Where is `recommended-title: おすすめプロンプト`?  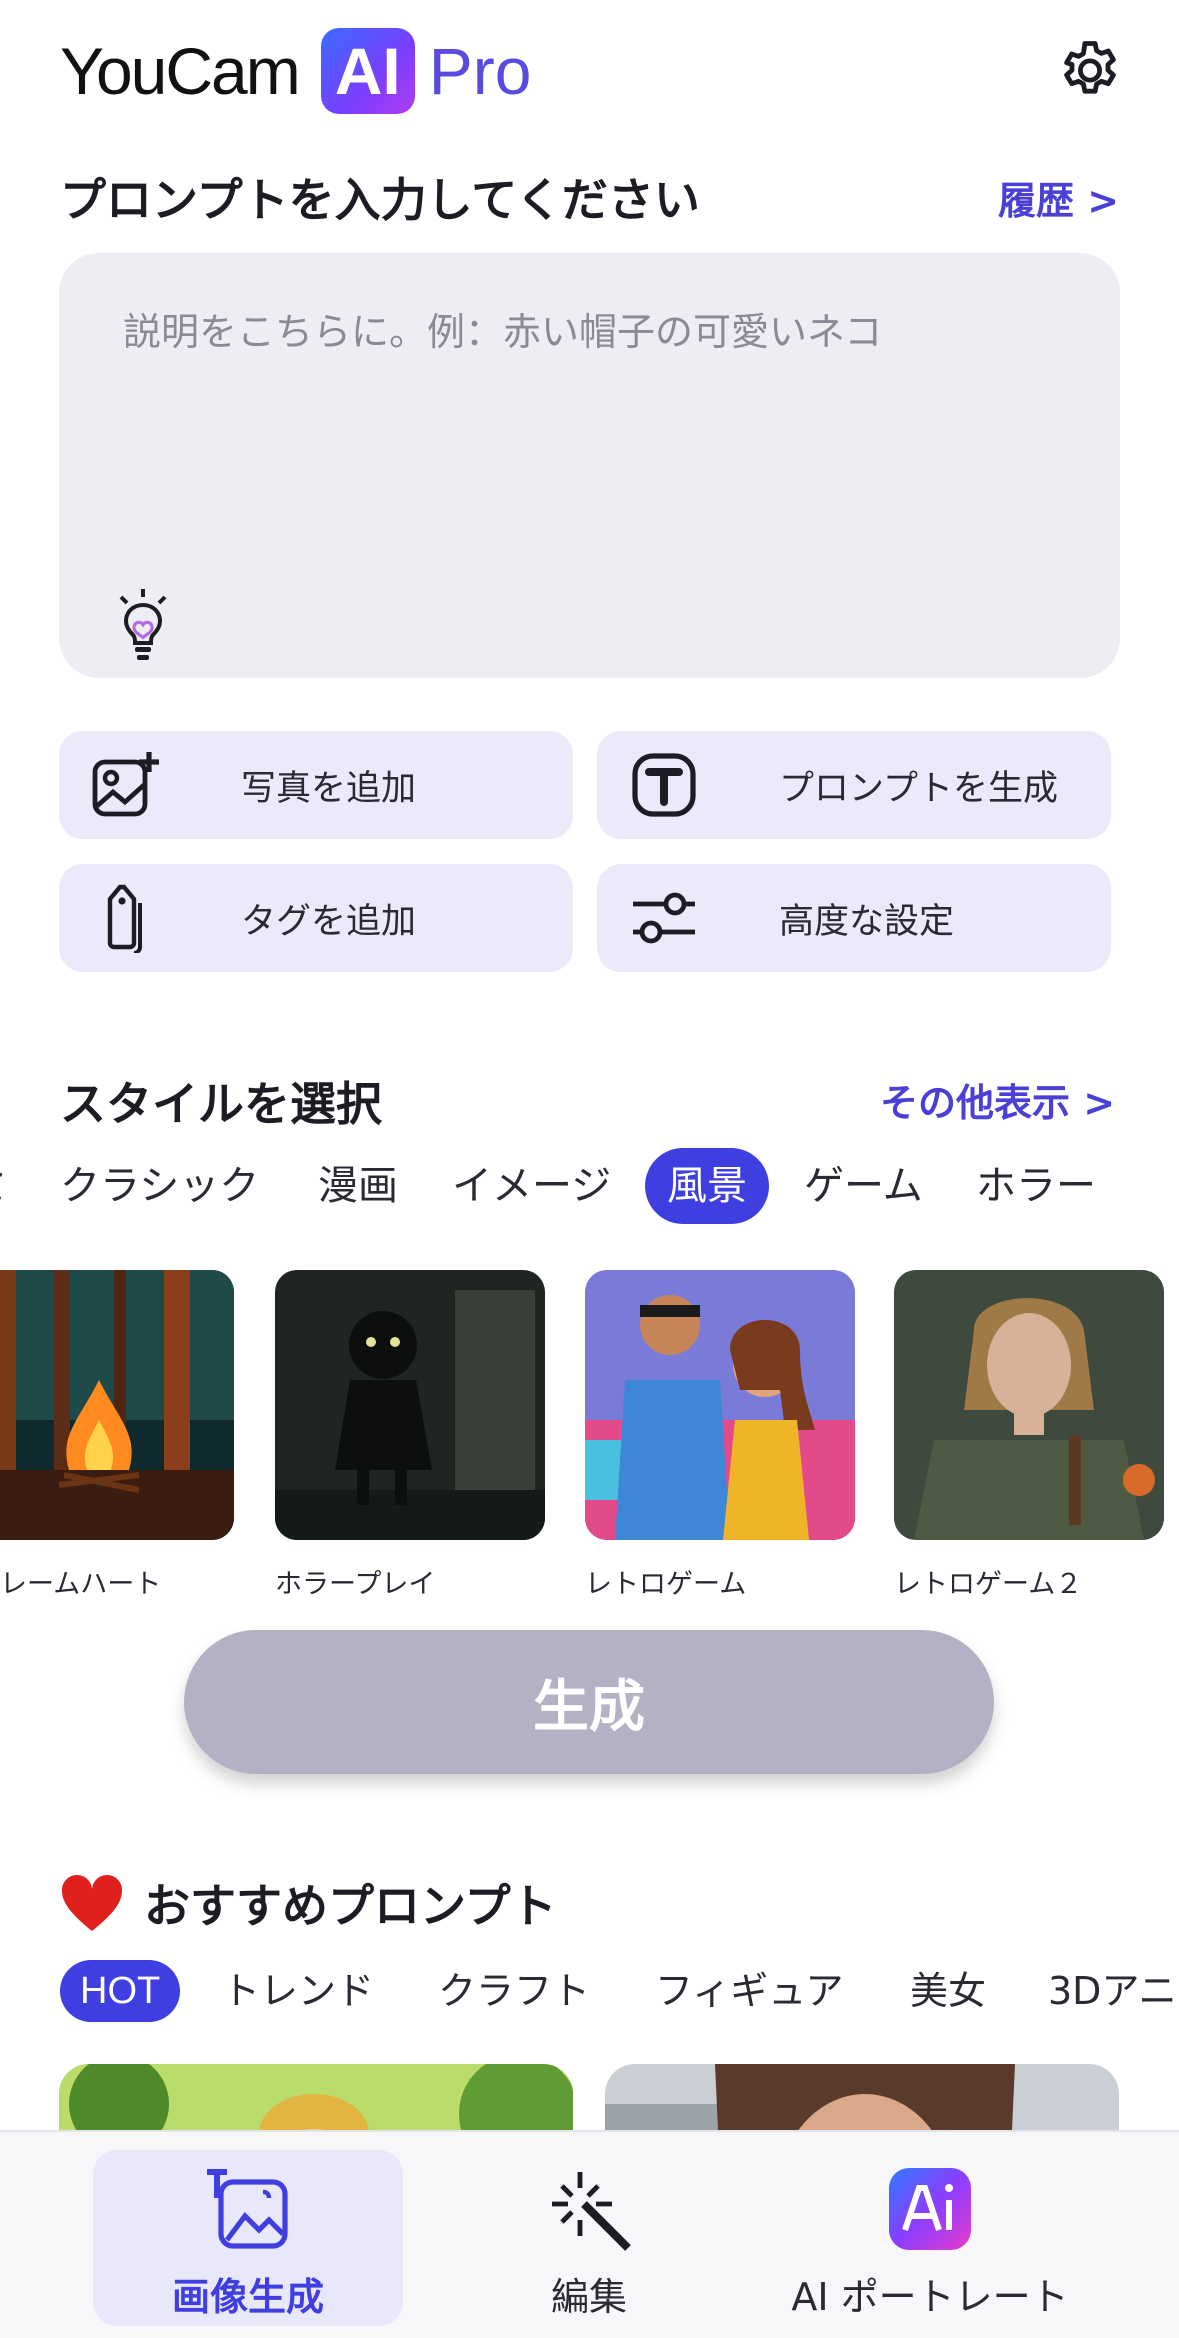
recommended-title: おすすめプロンプト is located at coordinates (350, 1906).